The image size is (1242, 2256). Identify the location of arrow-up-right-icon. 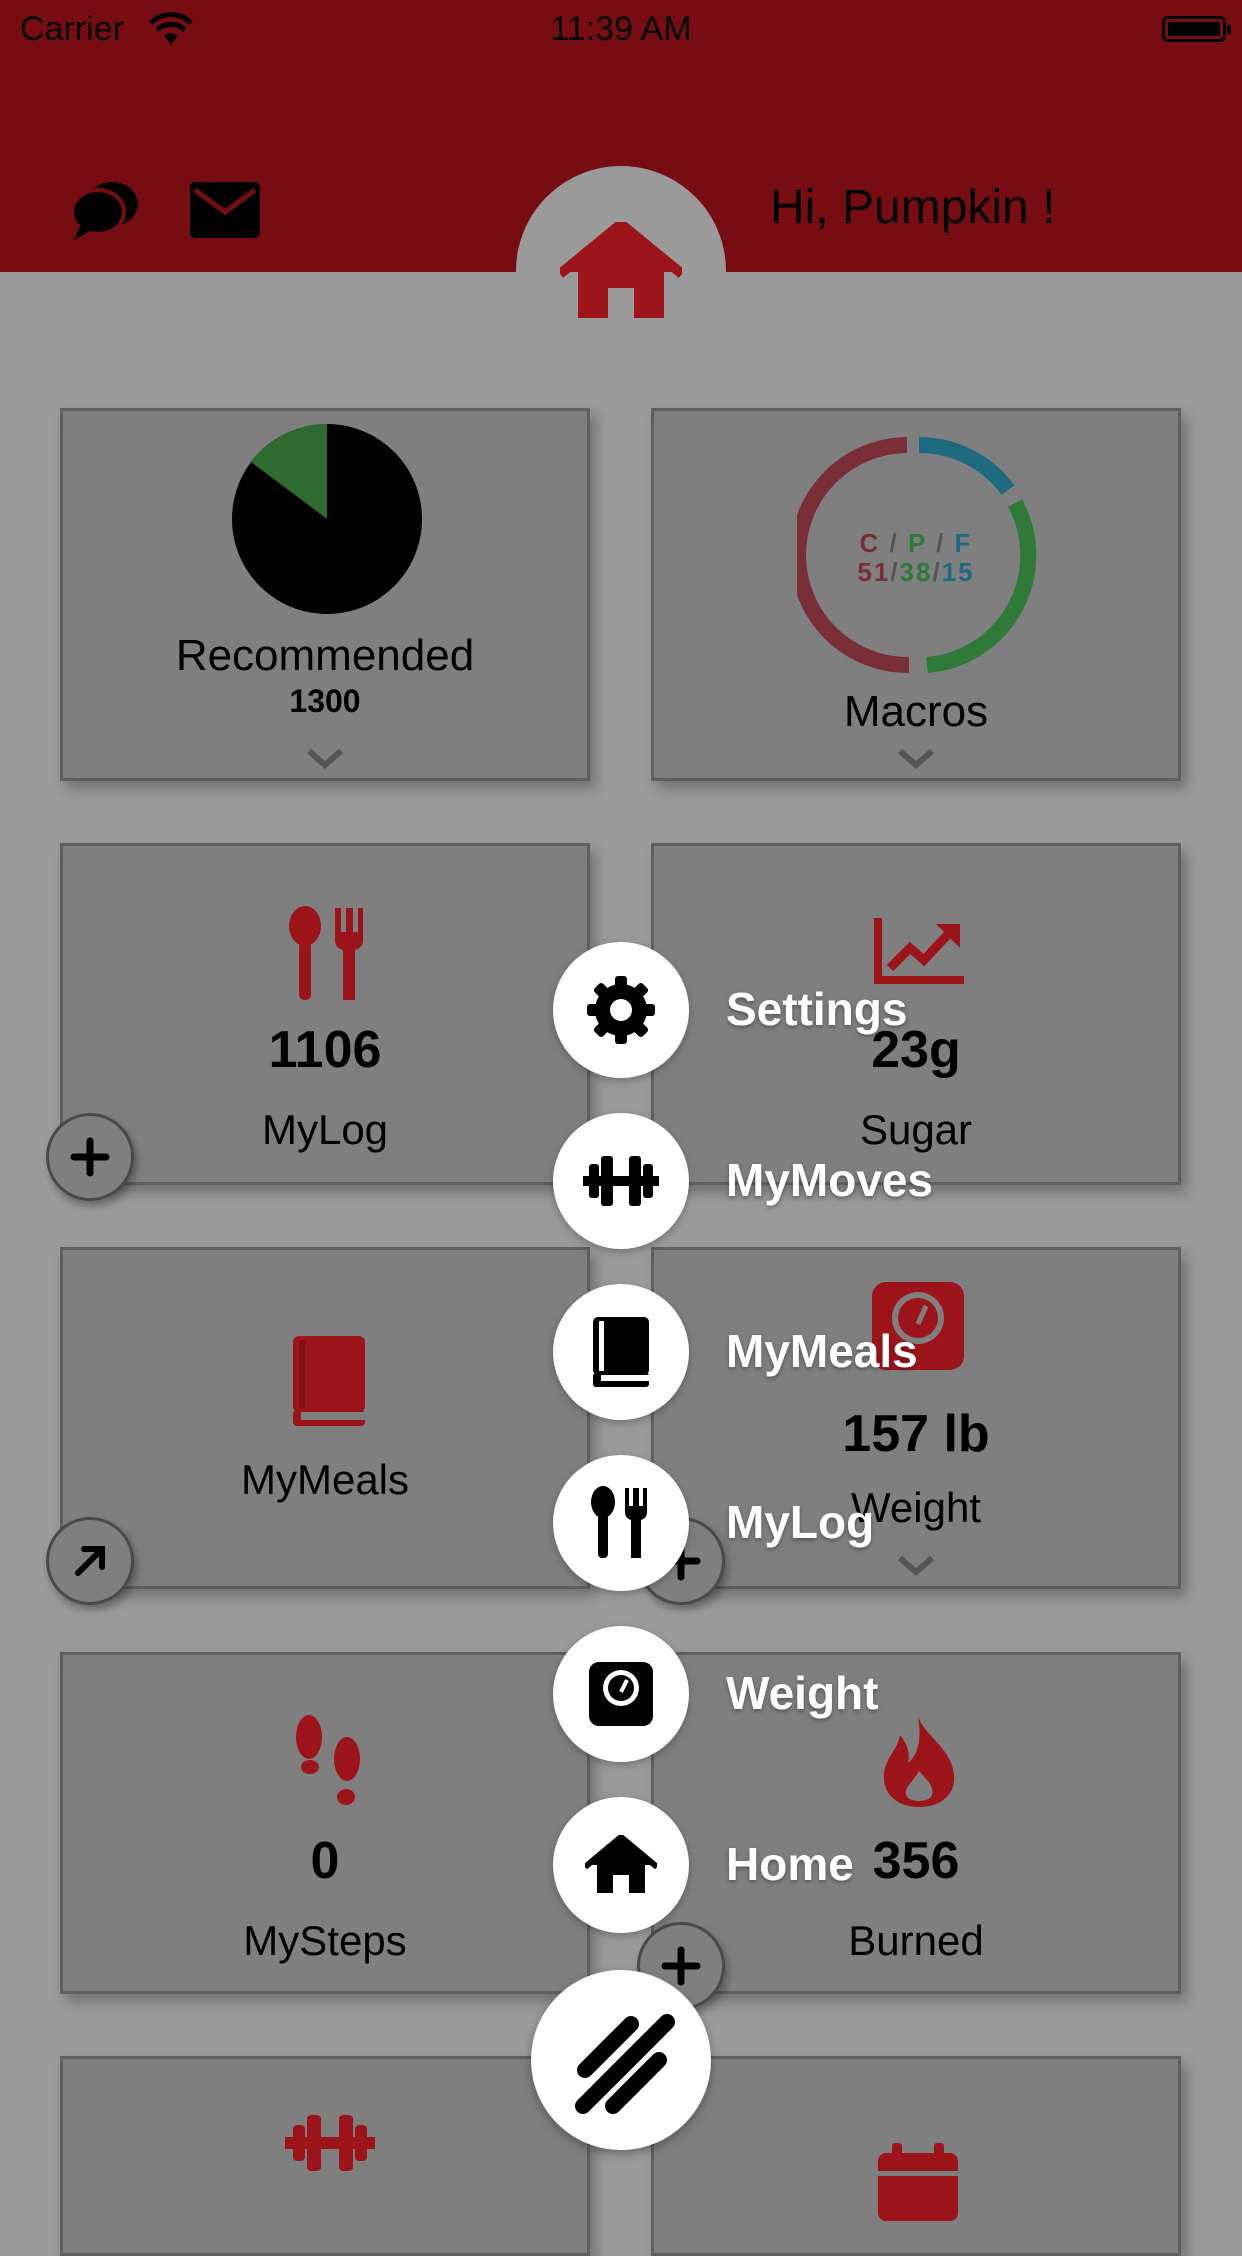
(90, 1561).